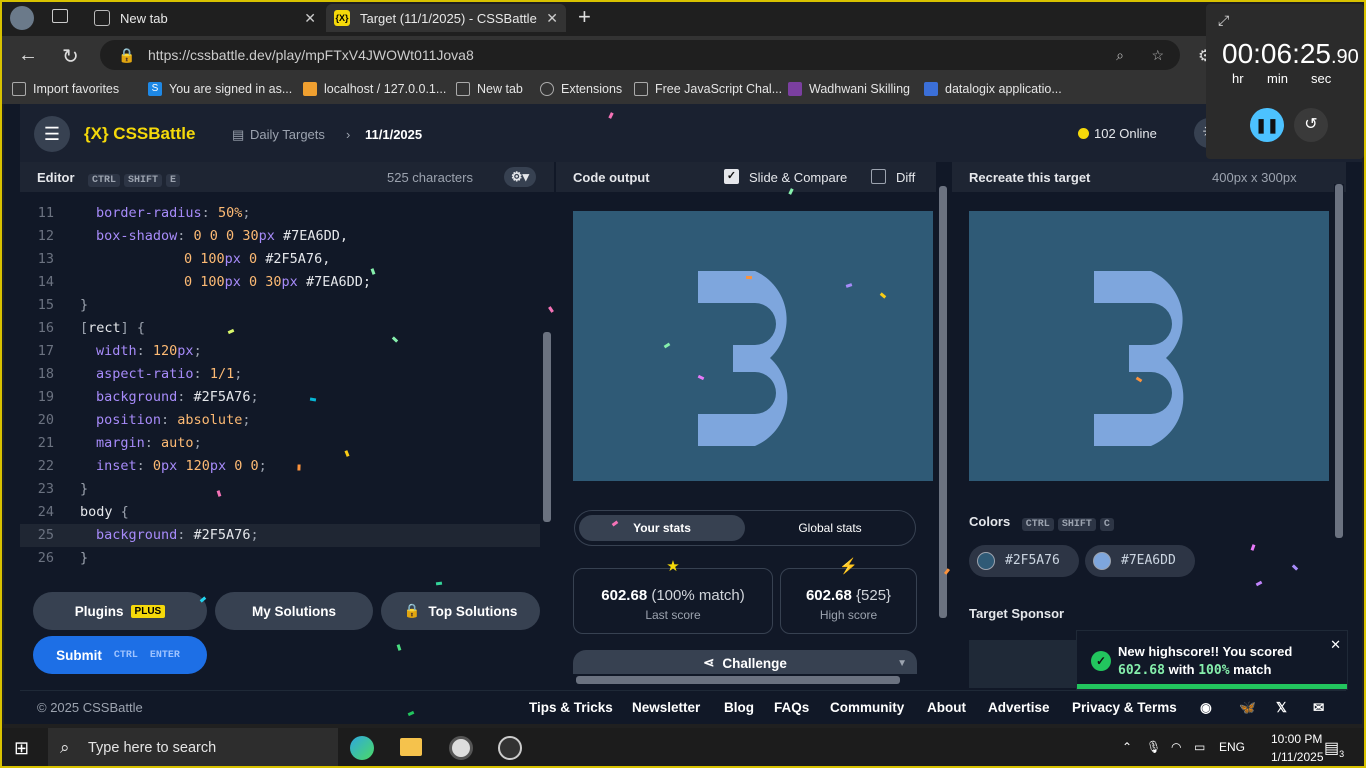 This screenshot has width=1366, height=768. Describe the element at coordinates (943, 402) in the screenshot. I see `output-scrollbar-thumb` at that location.